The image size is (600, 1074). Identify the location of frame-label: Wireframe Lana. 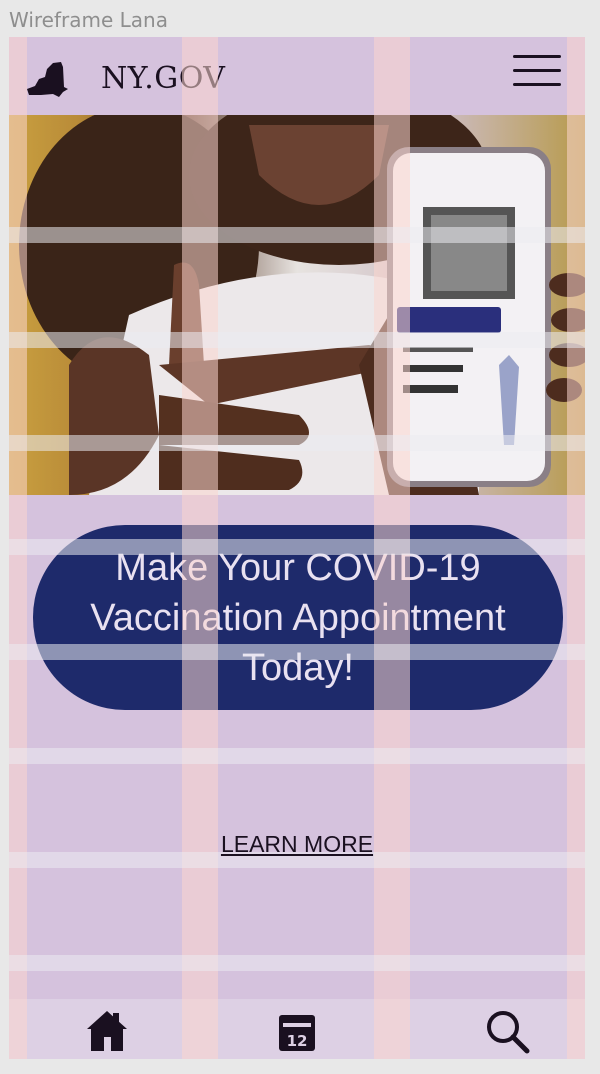
(88, 20).